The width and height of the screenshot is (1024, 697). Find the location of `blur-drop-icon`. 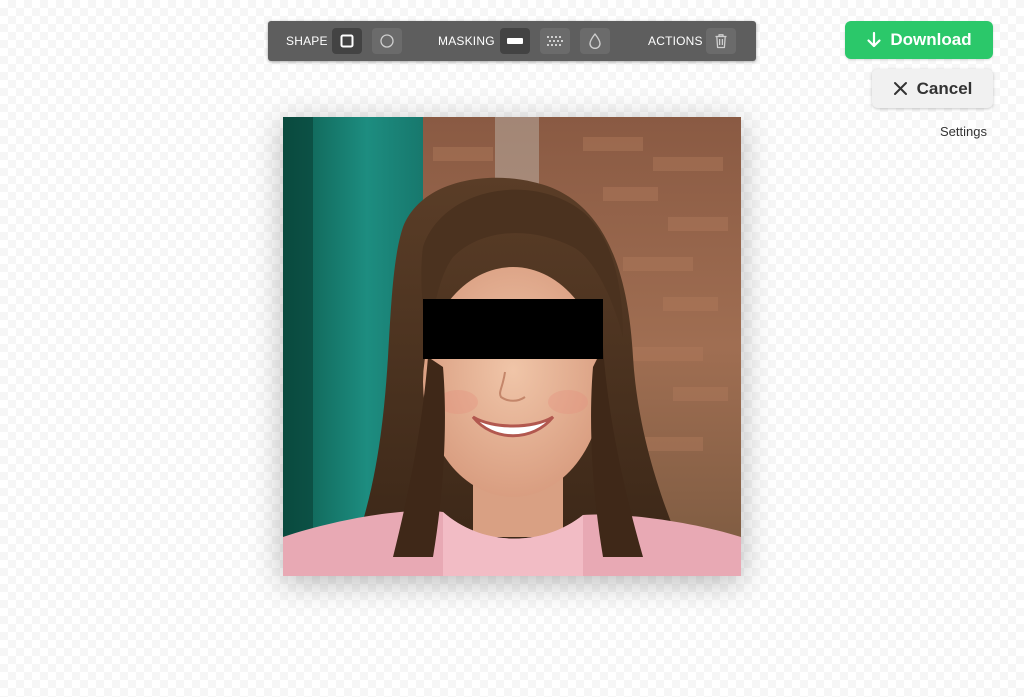

blur-drop-icon is located at coordinates (595, 41).